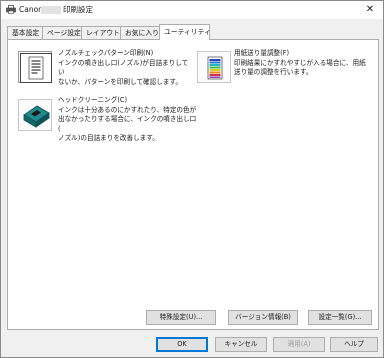 The image size is (384, 358). I want to click on head-cleaning-button, so click(35, 115).